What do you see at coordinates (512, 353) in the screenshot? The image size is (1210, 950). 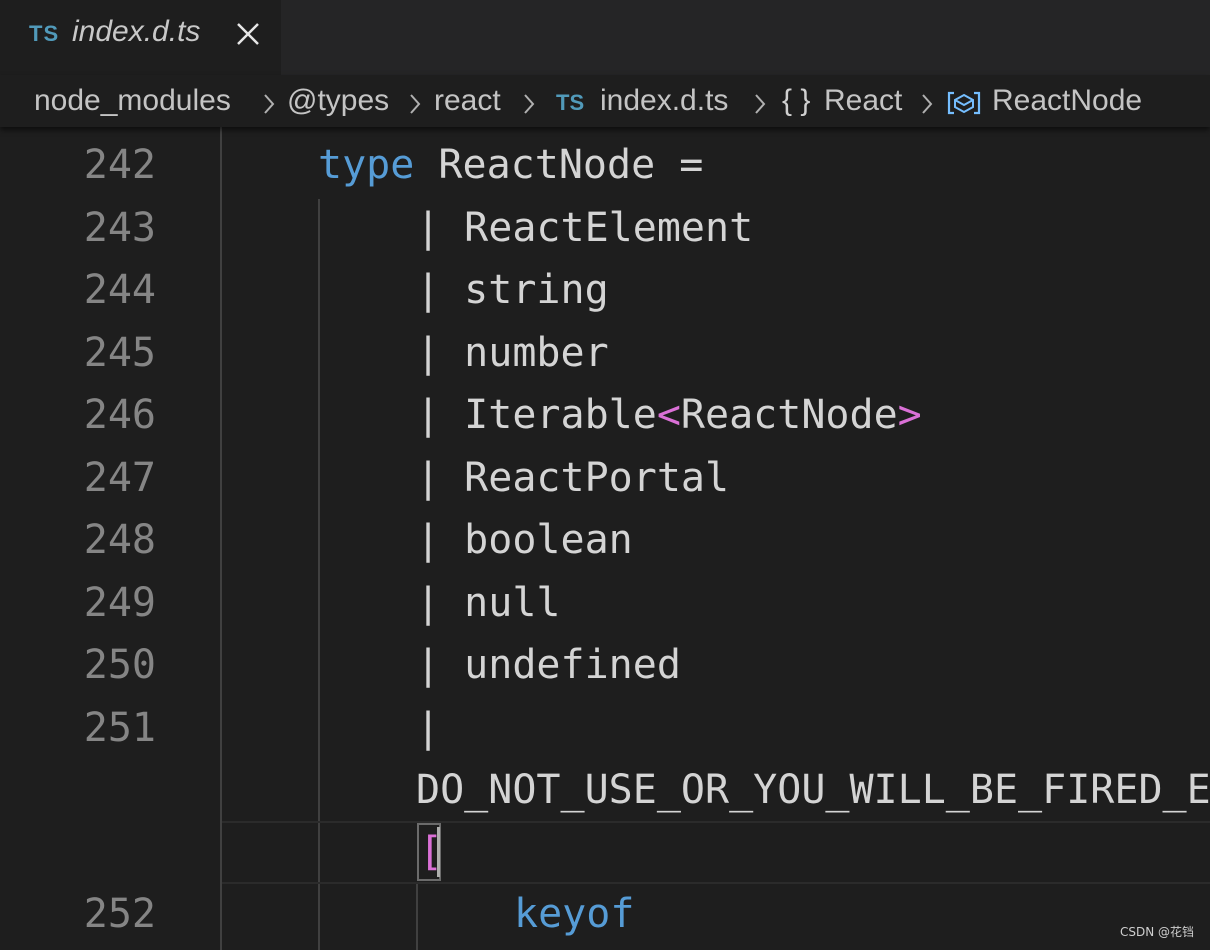 I see `code-line-245: | number` at bounding box center [512, 353].